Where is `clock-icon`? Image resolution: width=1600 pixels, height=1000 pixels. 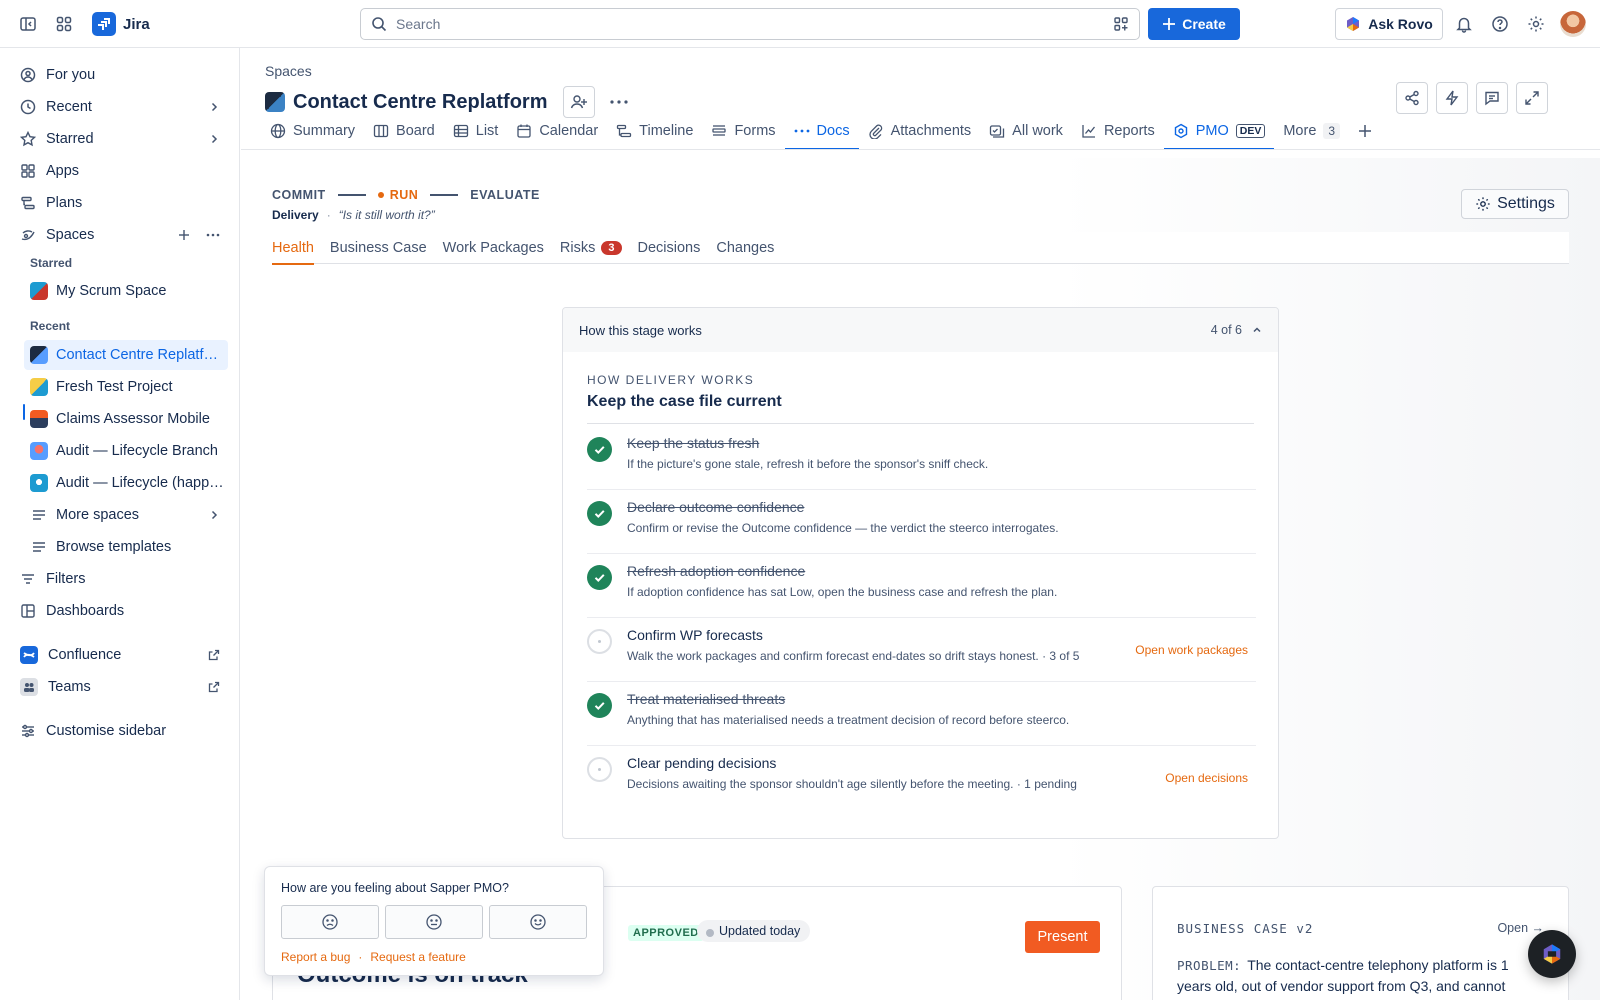
clock-icon is located at coordinates (28, 107).